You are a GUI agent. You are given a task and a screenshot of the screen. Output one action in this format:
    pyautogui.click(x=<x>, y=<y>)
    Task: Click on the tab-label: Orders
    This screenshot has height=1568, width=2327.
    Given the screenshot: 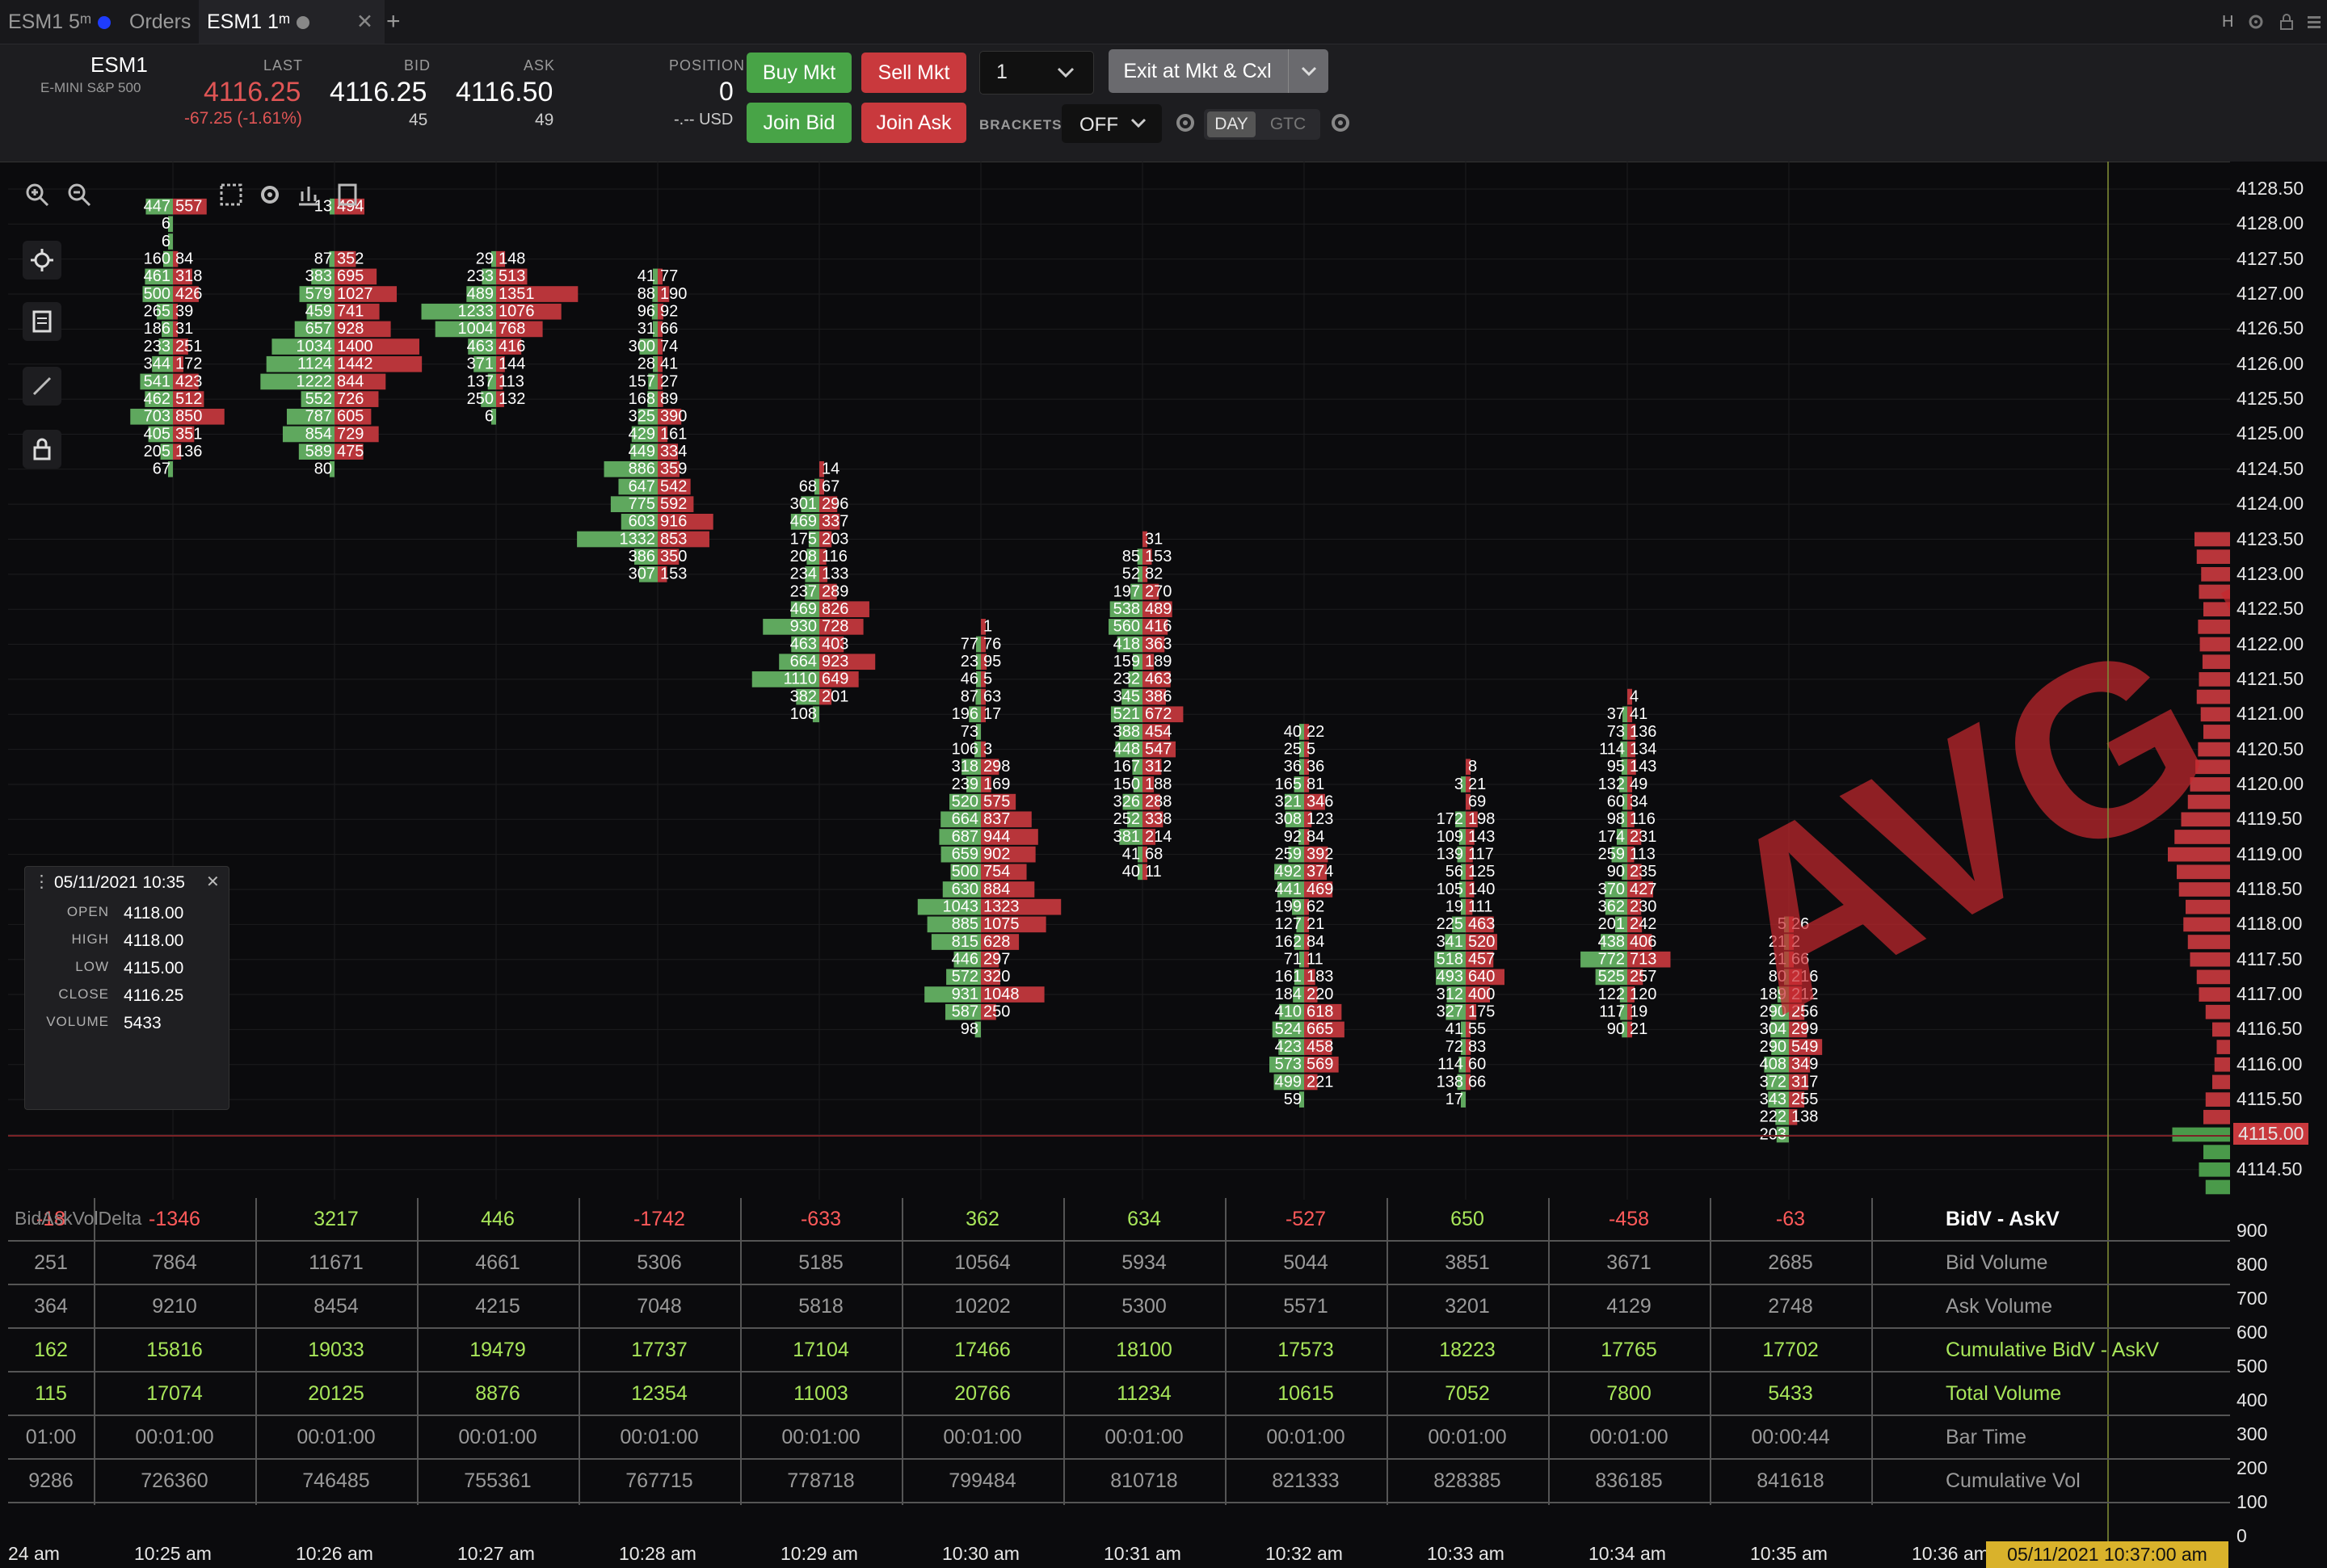 What is the action you would take?
    pyautogui.click(x=160, y=22)
    